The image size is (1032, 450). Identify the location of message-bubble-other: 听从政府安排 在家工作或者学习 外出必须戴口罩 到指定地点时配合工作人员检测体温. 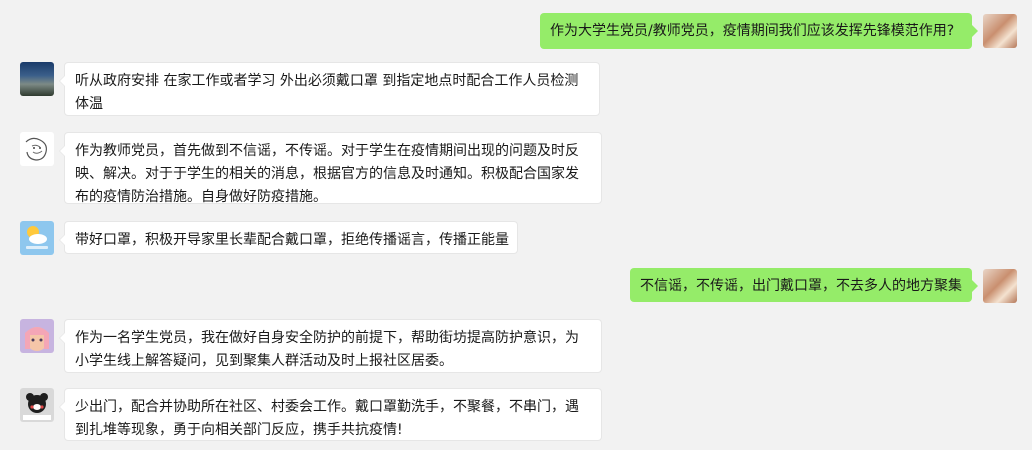
(329, 89).